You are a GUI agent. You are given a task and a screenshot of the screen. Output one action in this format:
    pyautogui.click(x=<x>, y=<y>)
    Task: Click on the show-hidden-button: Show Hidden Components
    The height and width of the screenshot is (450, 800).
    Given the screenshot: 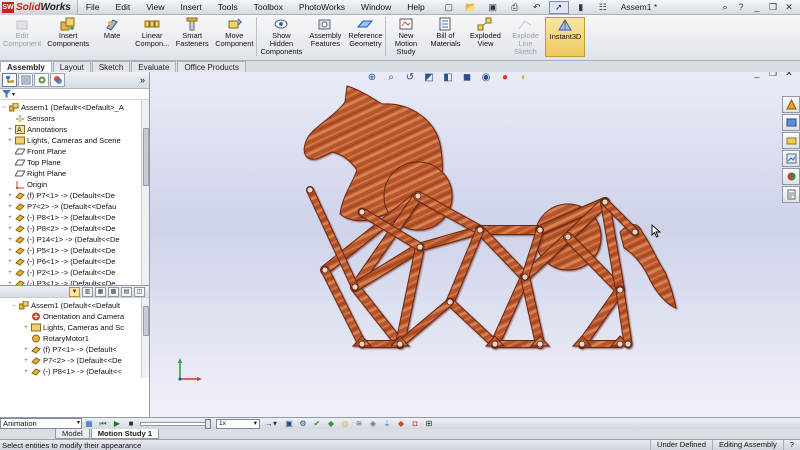 What is the action you would take?
    pyautogui.click(x=280, y=36)
    